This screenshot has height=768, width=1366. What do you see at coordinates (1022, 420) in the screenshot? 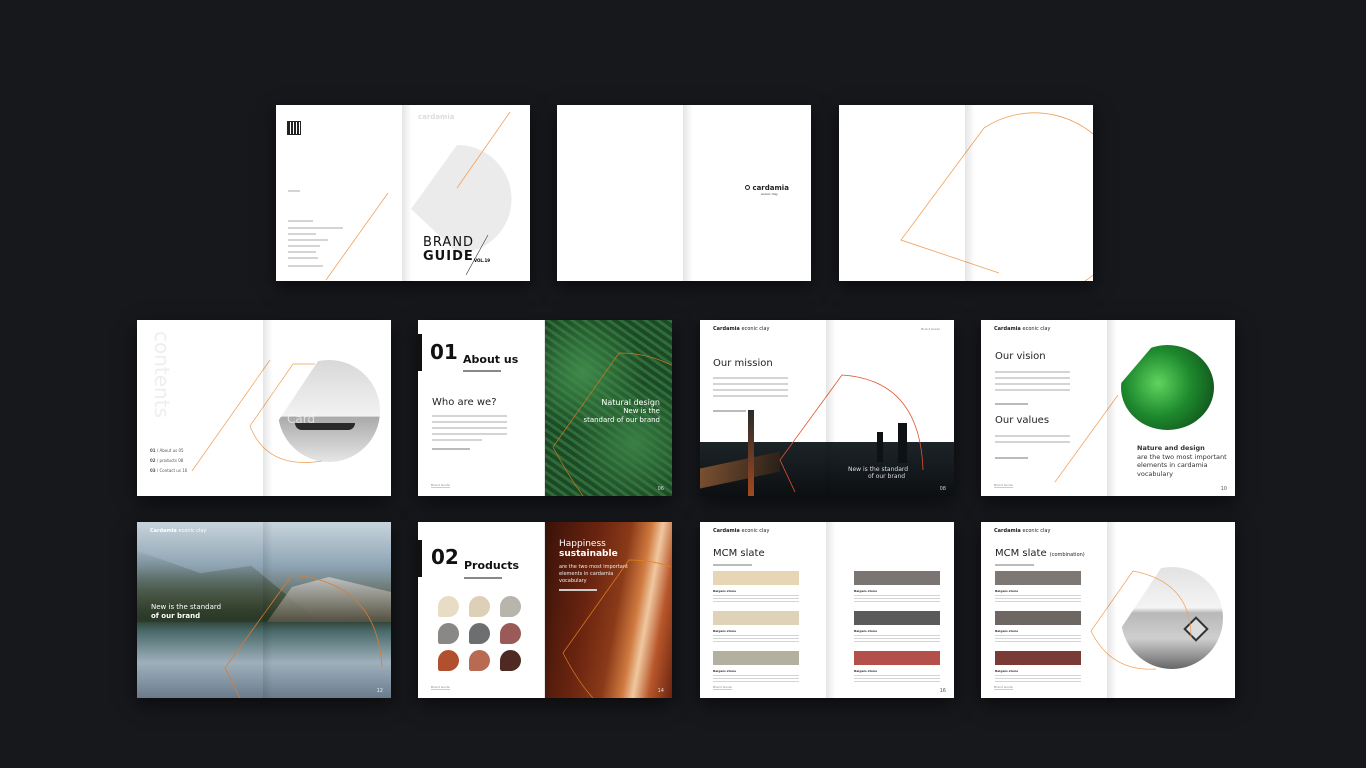
I see `heading-values: Our values` at bounding box center [1022, 420].